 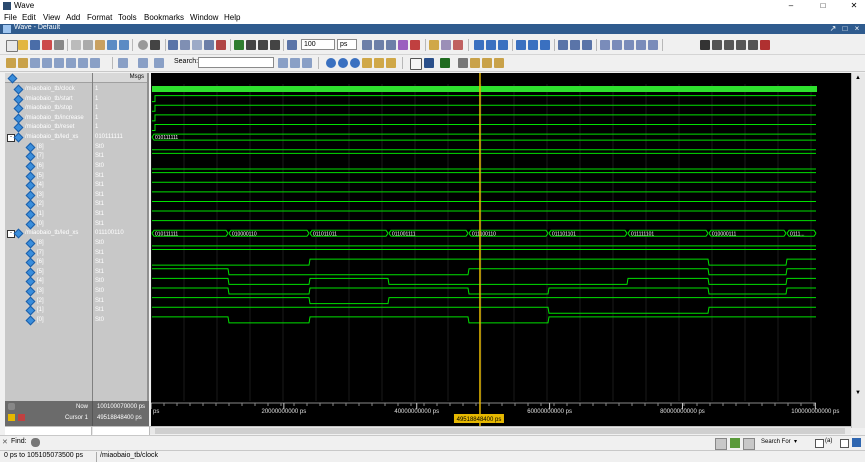 What do you see at coordinates (415, 45) in the screenshot?
I see `stop-icon` at bounding box center [415, 45].